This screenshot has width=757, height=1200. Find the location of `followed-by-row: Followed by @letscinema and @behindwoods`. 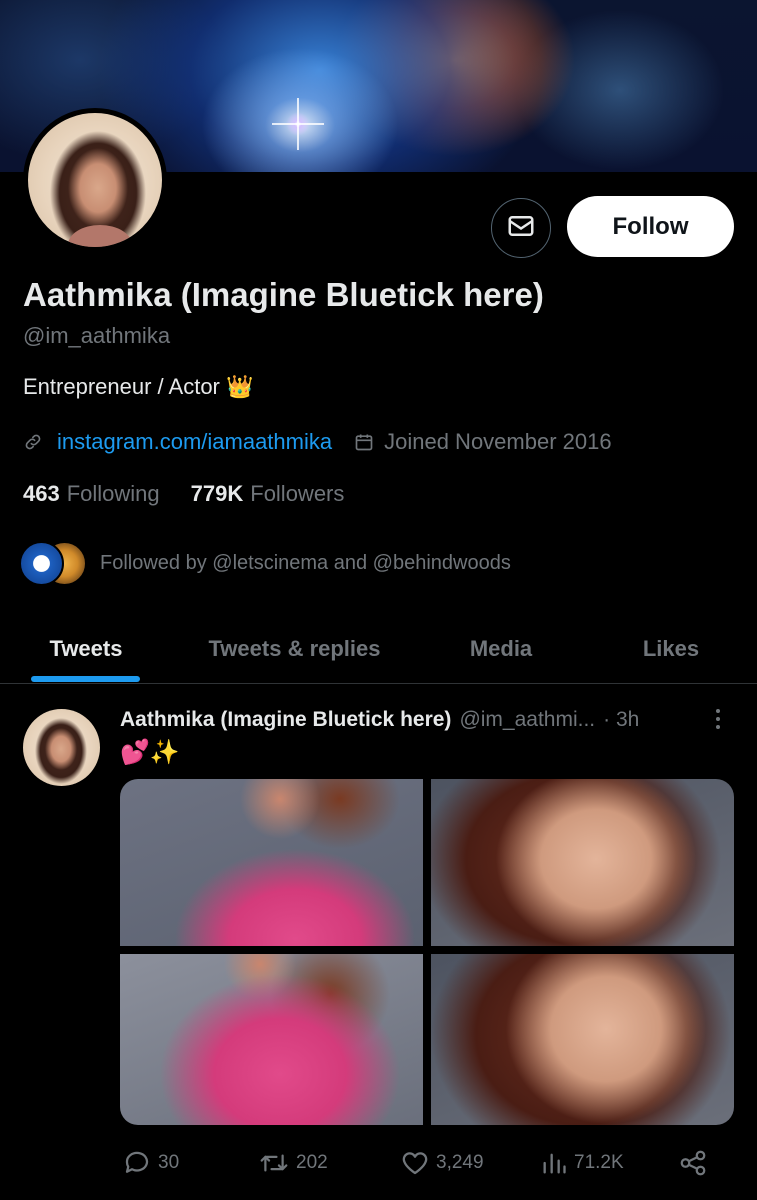

followed-by-row: Followed by @letscinema and @behindwoods is located at coordinates (265, 563).